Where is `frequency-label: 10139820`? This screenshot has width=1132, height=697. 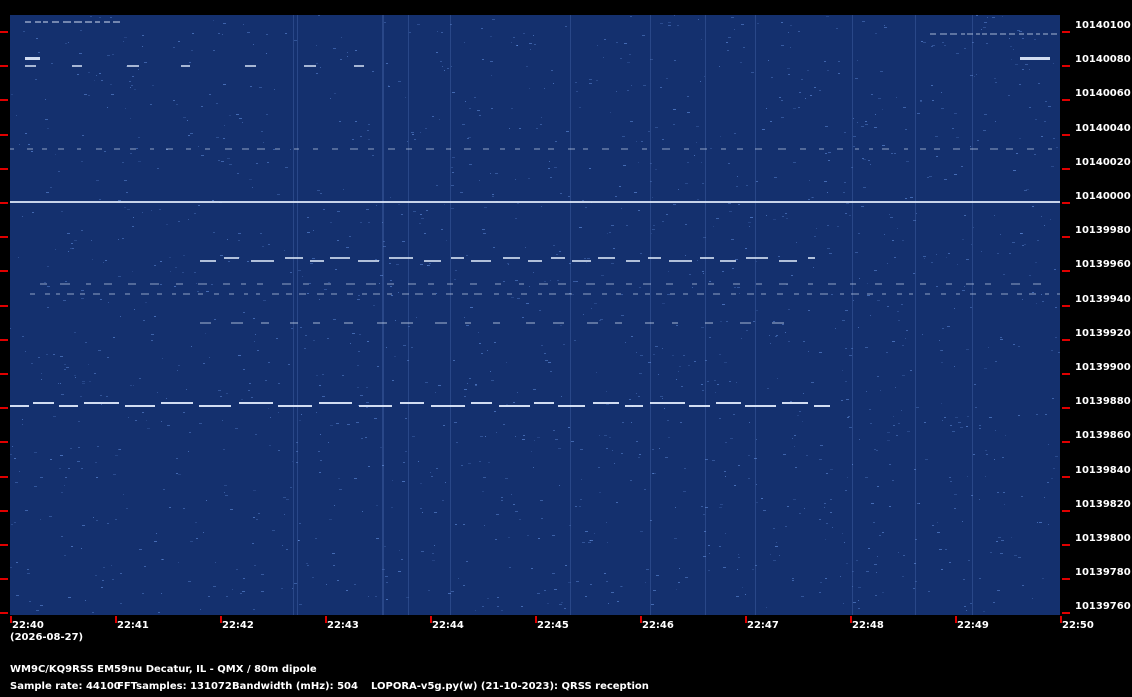
frequency-label: 10139820 is located at coordinates (1103, 504).